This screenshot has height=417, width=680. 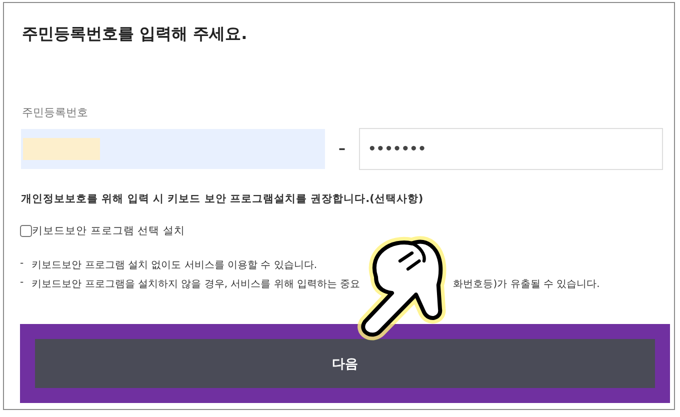 I want to click on next-button: 다음, so click(x=345, y=363).